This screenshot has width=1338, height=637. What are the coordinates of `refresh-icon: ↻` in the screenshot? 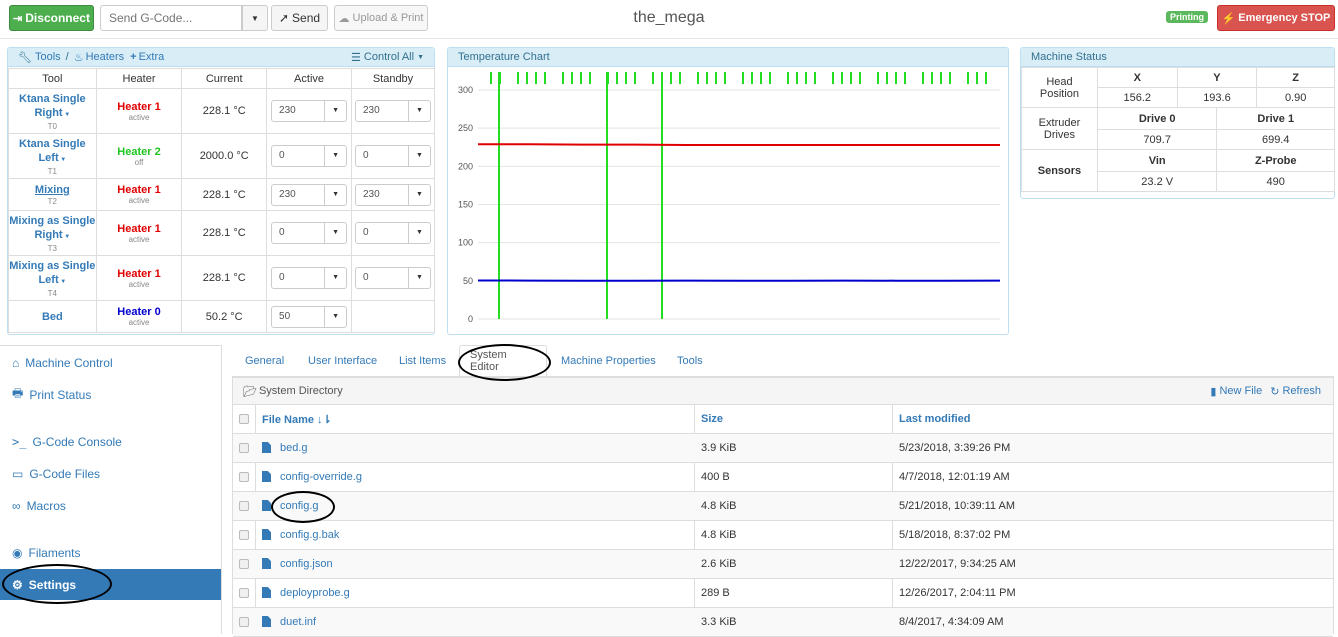 It's located at (1274, 391).